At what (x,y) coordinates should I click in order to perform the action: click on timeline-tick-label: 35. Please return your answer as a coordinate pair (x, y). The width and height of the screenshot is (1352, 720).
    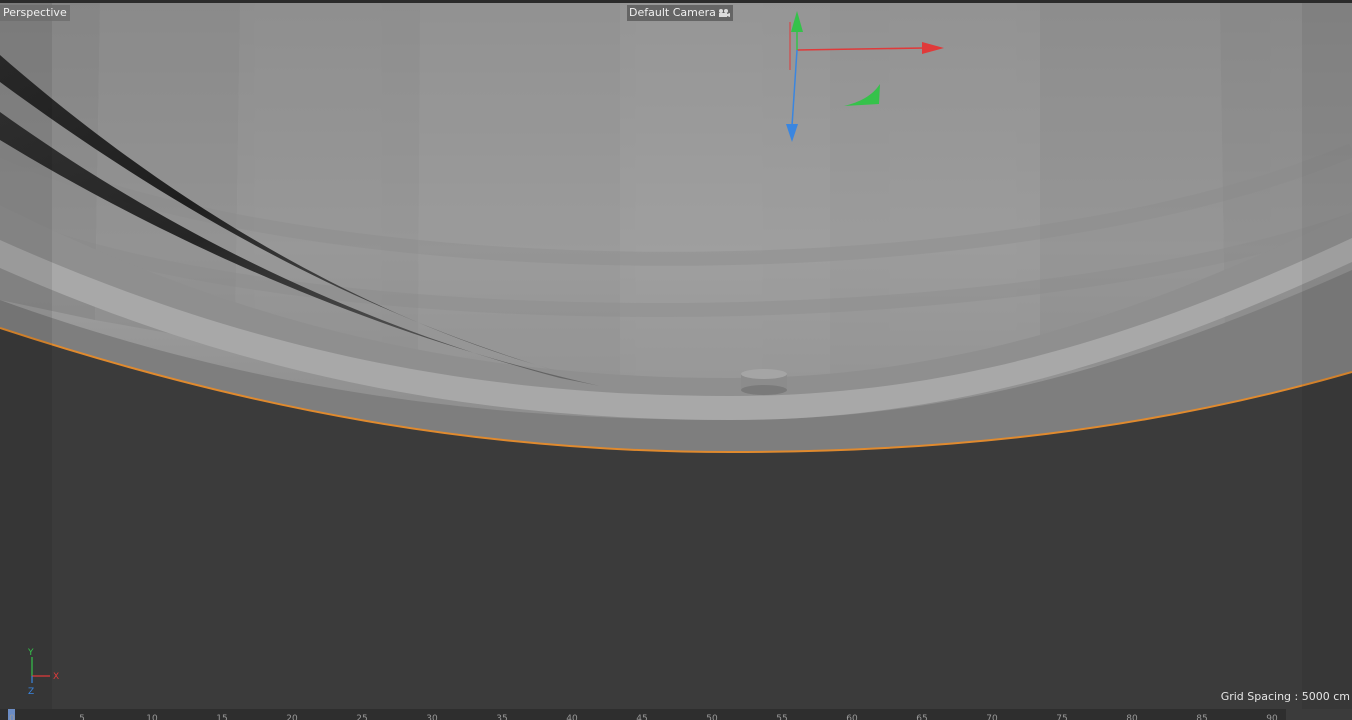
    Looking at the image, I should click on (502, 717).